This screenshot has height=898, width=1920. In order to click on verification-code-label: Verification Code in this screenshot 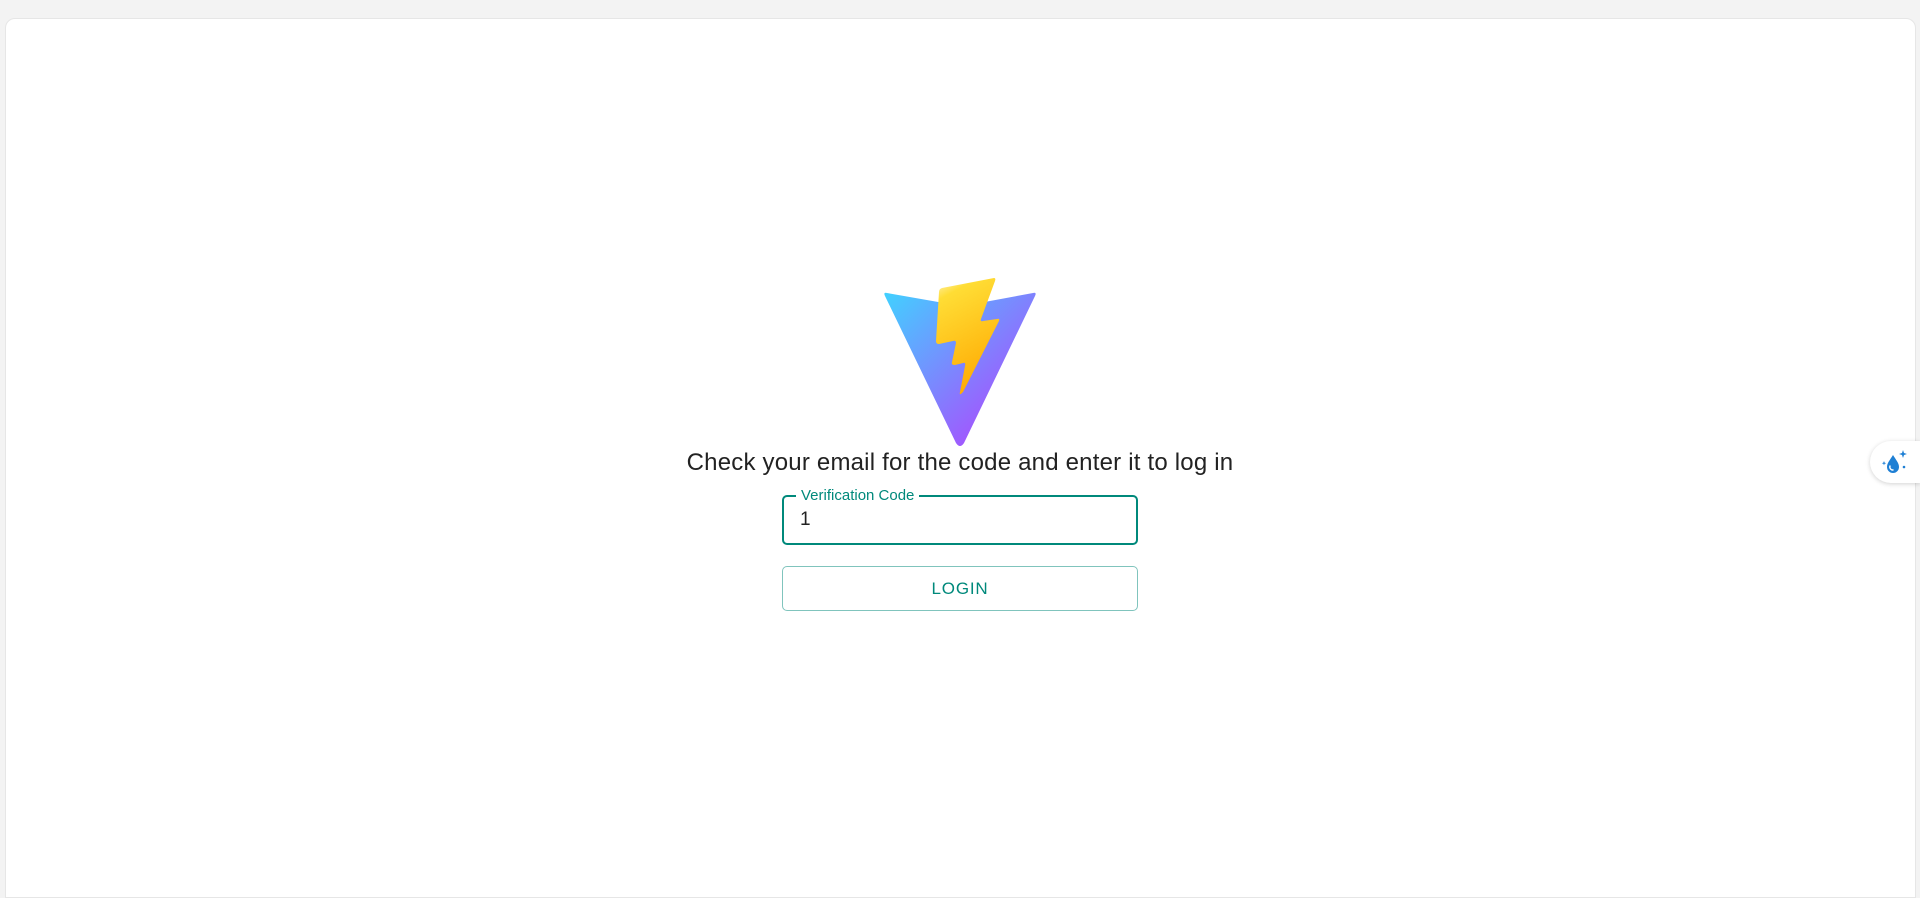, I will do `click(858, 496)`.